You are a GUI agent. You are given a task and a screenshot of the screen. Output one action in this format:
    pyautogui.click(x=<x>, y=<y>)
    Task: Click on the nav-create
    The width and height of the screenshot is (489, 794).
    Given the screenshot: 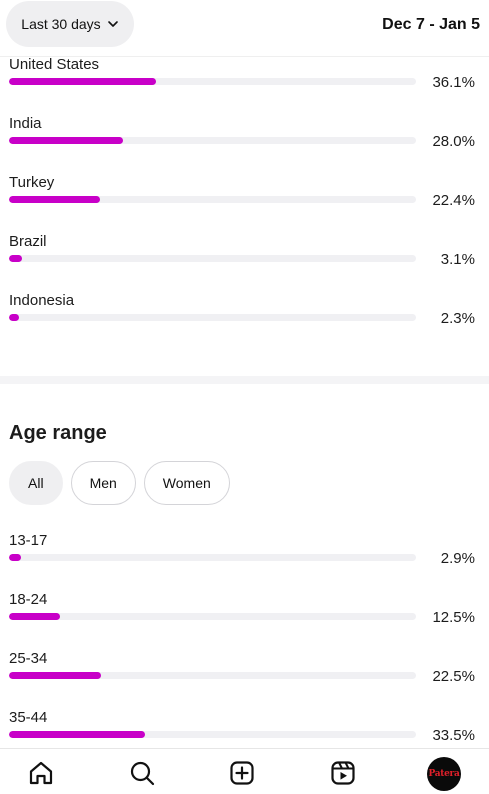 What is the action you would take?
    pyautogui.click(x=242, y=773)
    